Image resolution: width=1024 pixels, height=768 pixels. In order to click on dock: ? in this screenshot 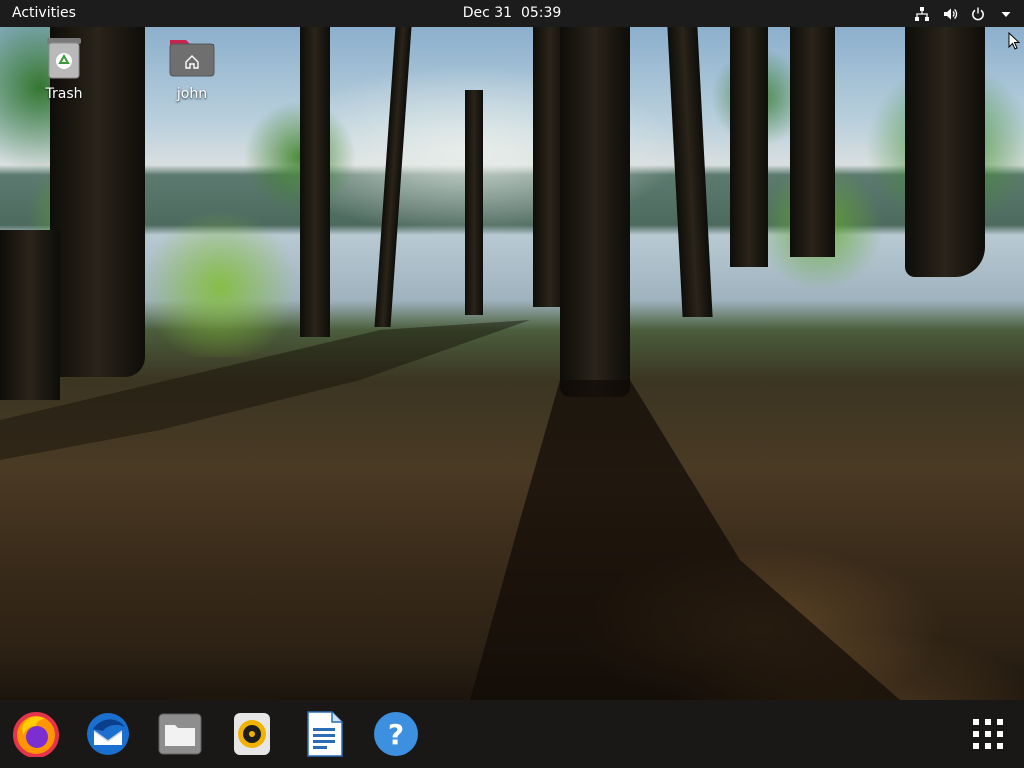, I will do `click(512, 734)`.